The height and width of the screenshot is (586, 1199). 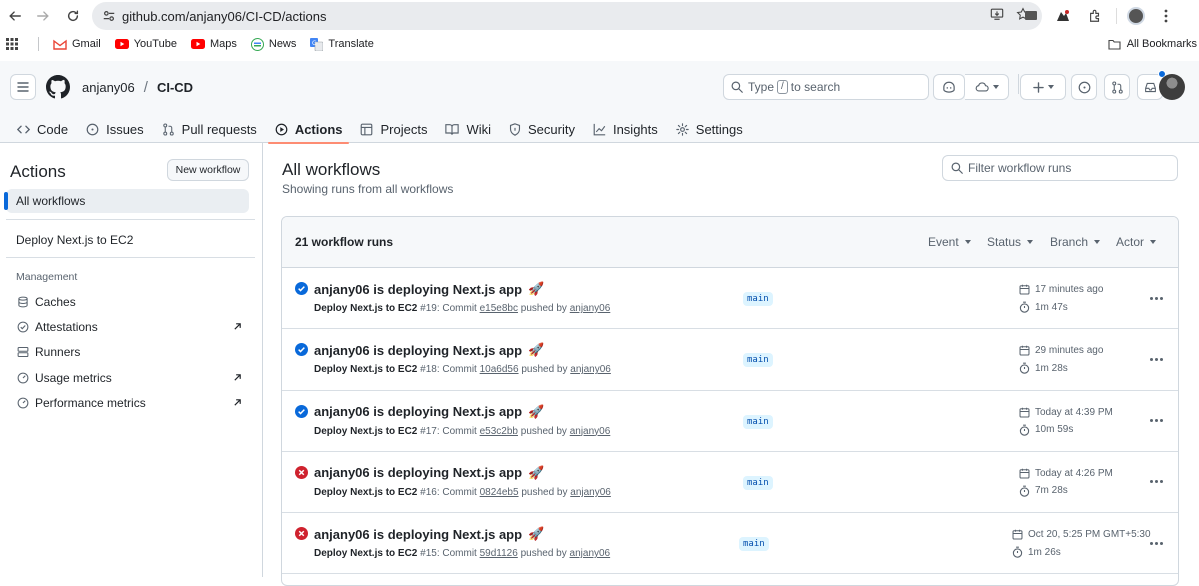 I want to click on sidebar-item-attestations: Attestations, so click(x=129, y=327).